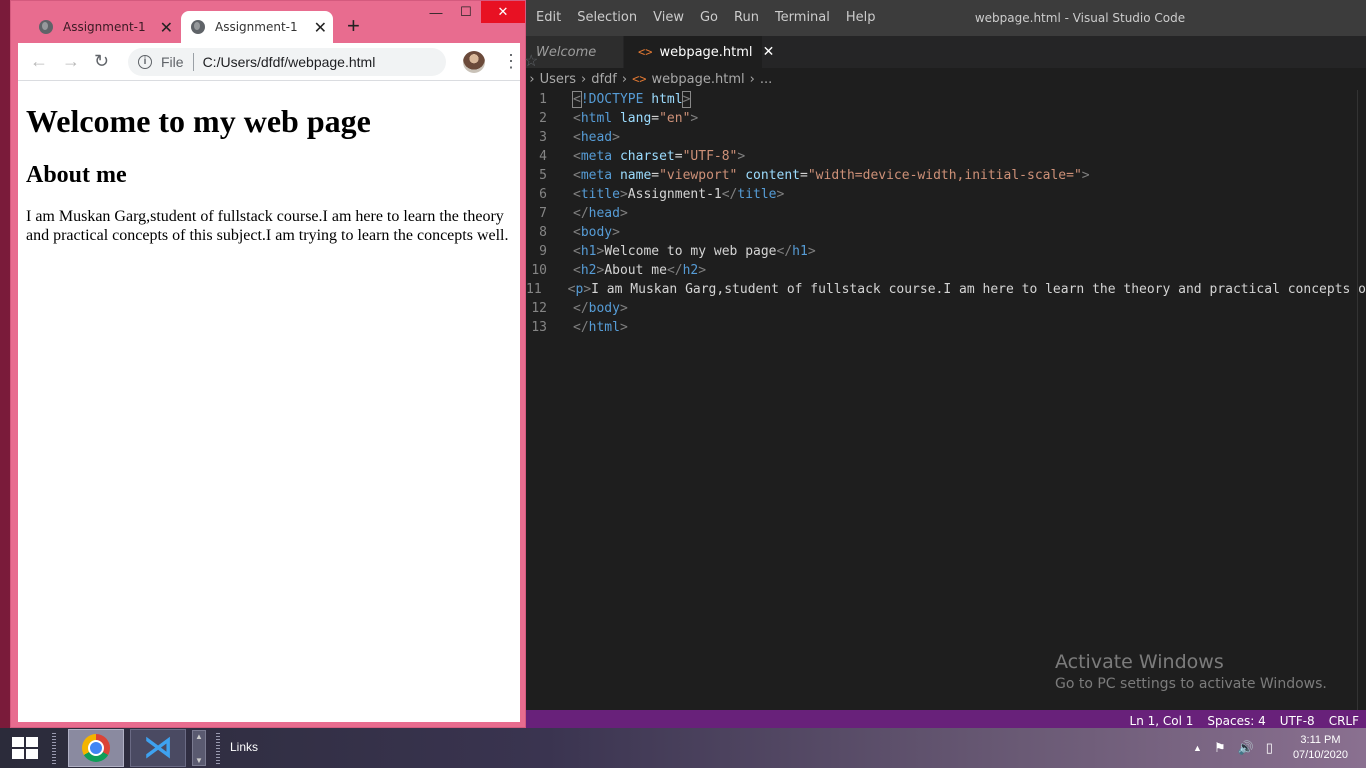 The width and height of the screenshot is (1366, 768). I want to click on chrome-icon, so click(96, 748).